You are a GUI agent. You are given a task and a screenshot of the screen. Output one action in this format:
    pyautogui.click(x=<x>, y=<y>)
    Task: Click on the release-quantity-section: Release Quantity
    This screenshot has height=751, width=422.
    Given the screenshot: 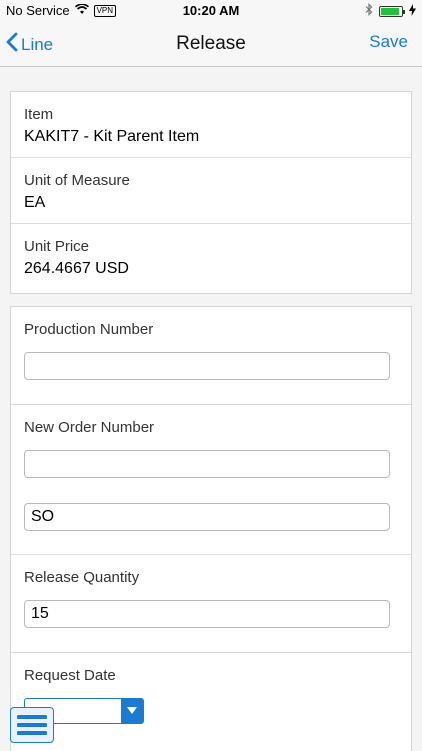 What is the action you would take?
    pyautogui.click(x=211, y=604)
    